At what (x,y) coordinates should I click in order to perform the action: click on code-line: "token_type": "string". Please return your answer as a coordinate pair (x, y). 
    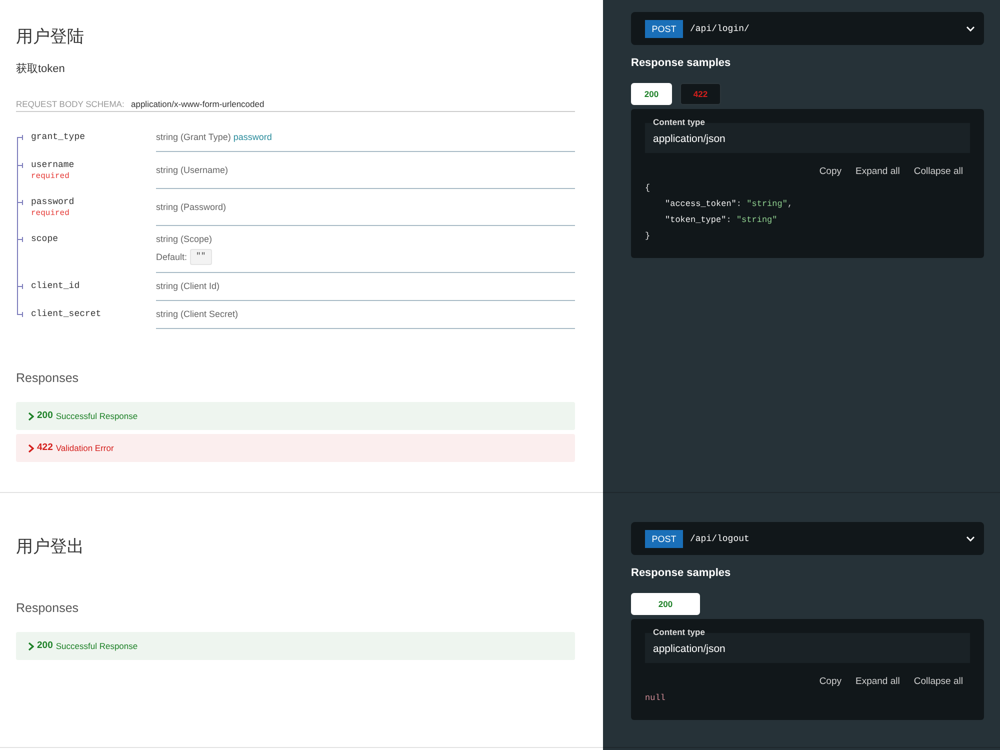
    Looking at the image, I should click on (721, 220).